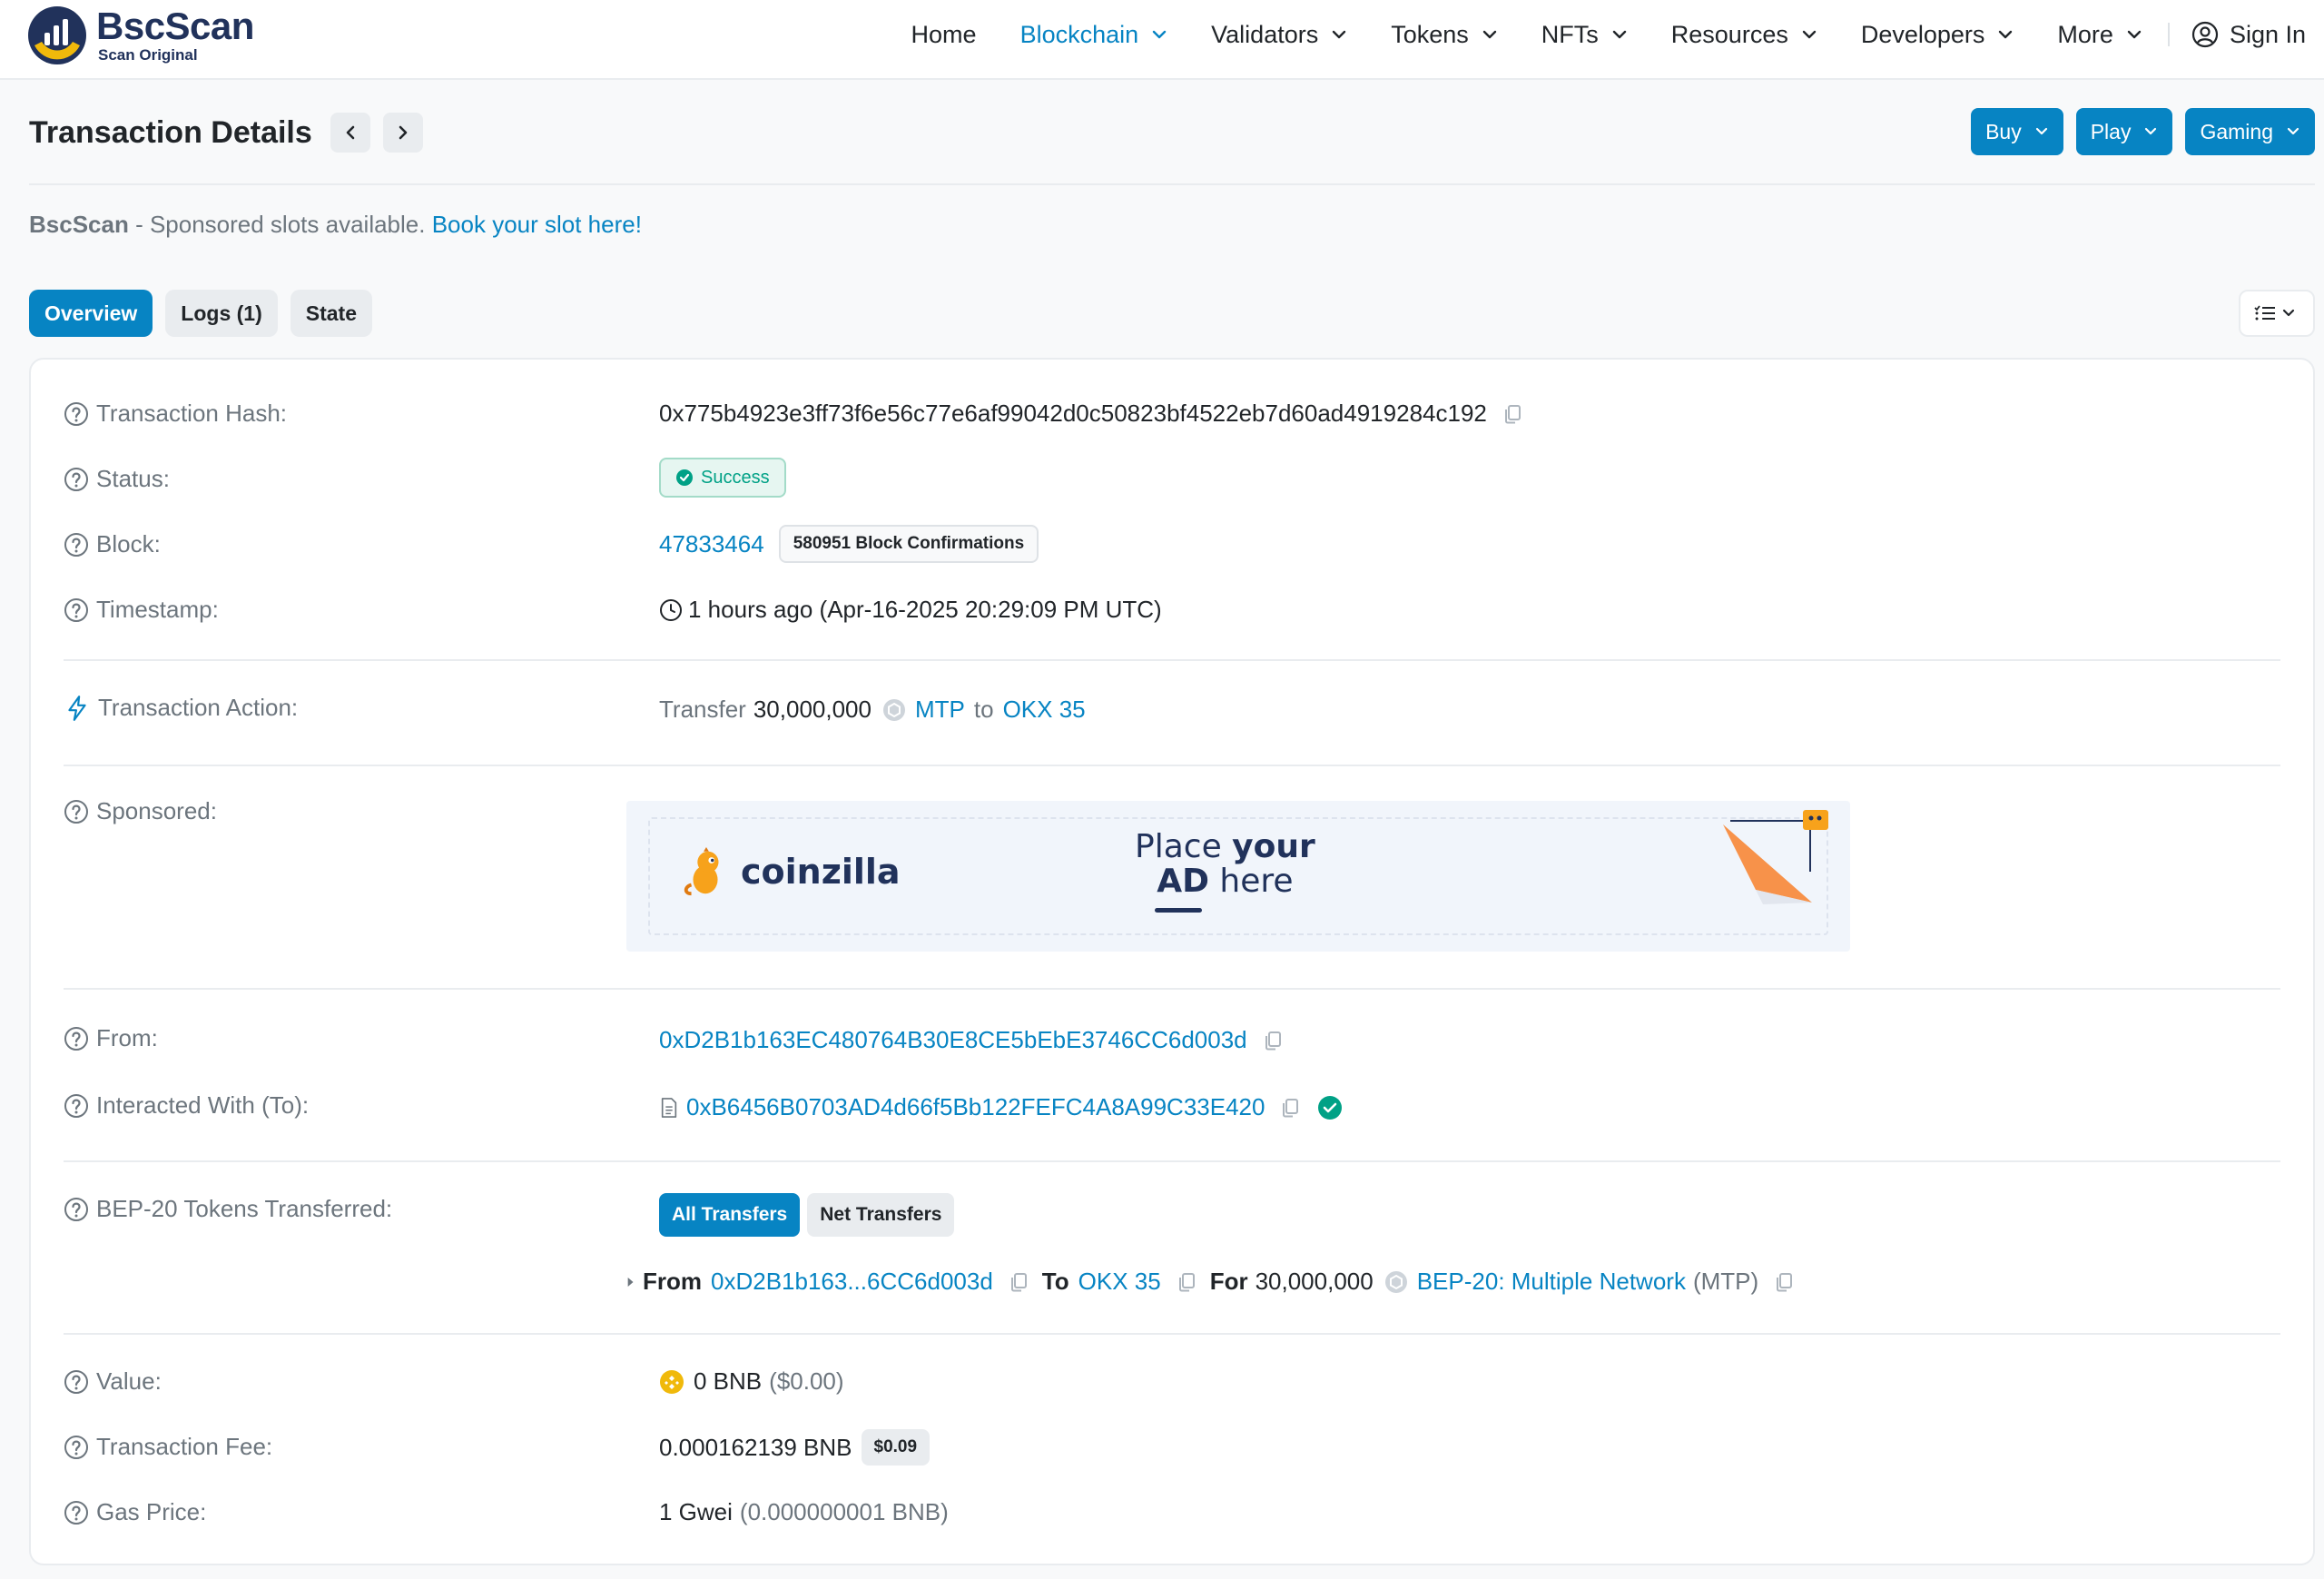 The height and width of the screenshot is (1579, 2324). I want to click on transfer-token-symbol: (MTP), so click(1725, 1281).